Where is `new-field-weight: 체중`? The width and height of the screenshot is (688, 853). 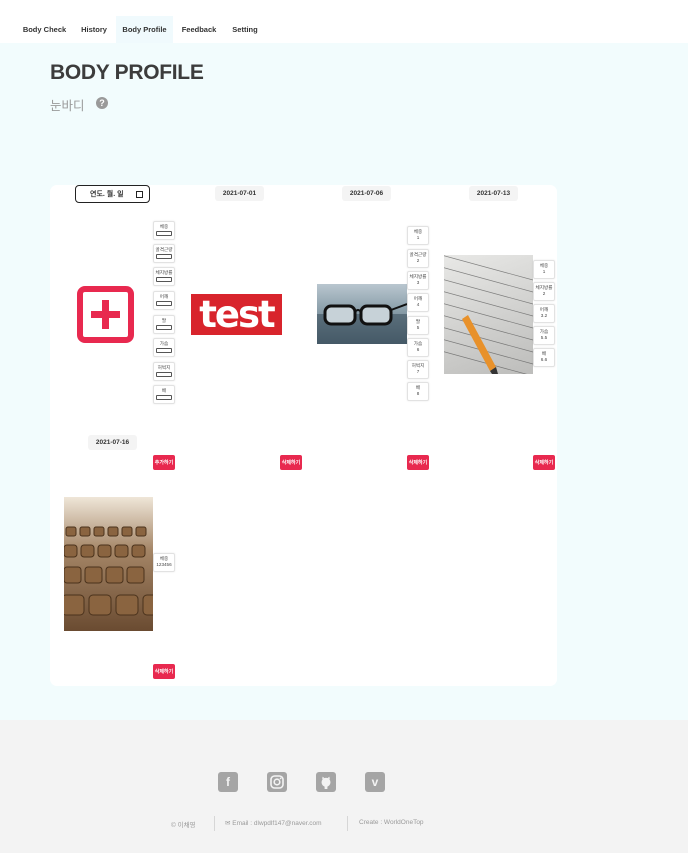
new-field-weight: 체중 is located at coordinates (164, 230).